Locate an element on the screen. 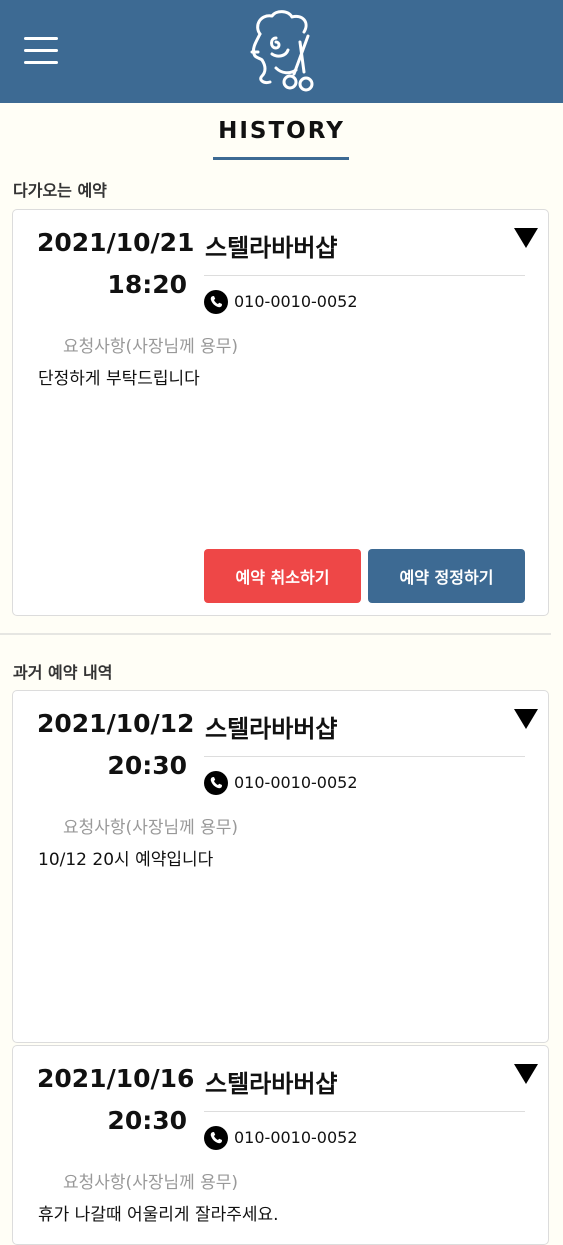  section-divider is located at coordinates (275, 634).